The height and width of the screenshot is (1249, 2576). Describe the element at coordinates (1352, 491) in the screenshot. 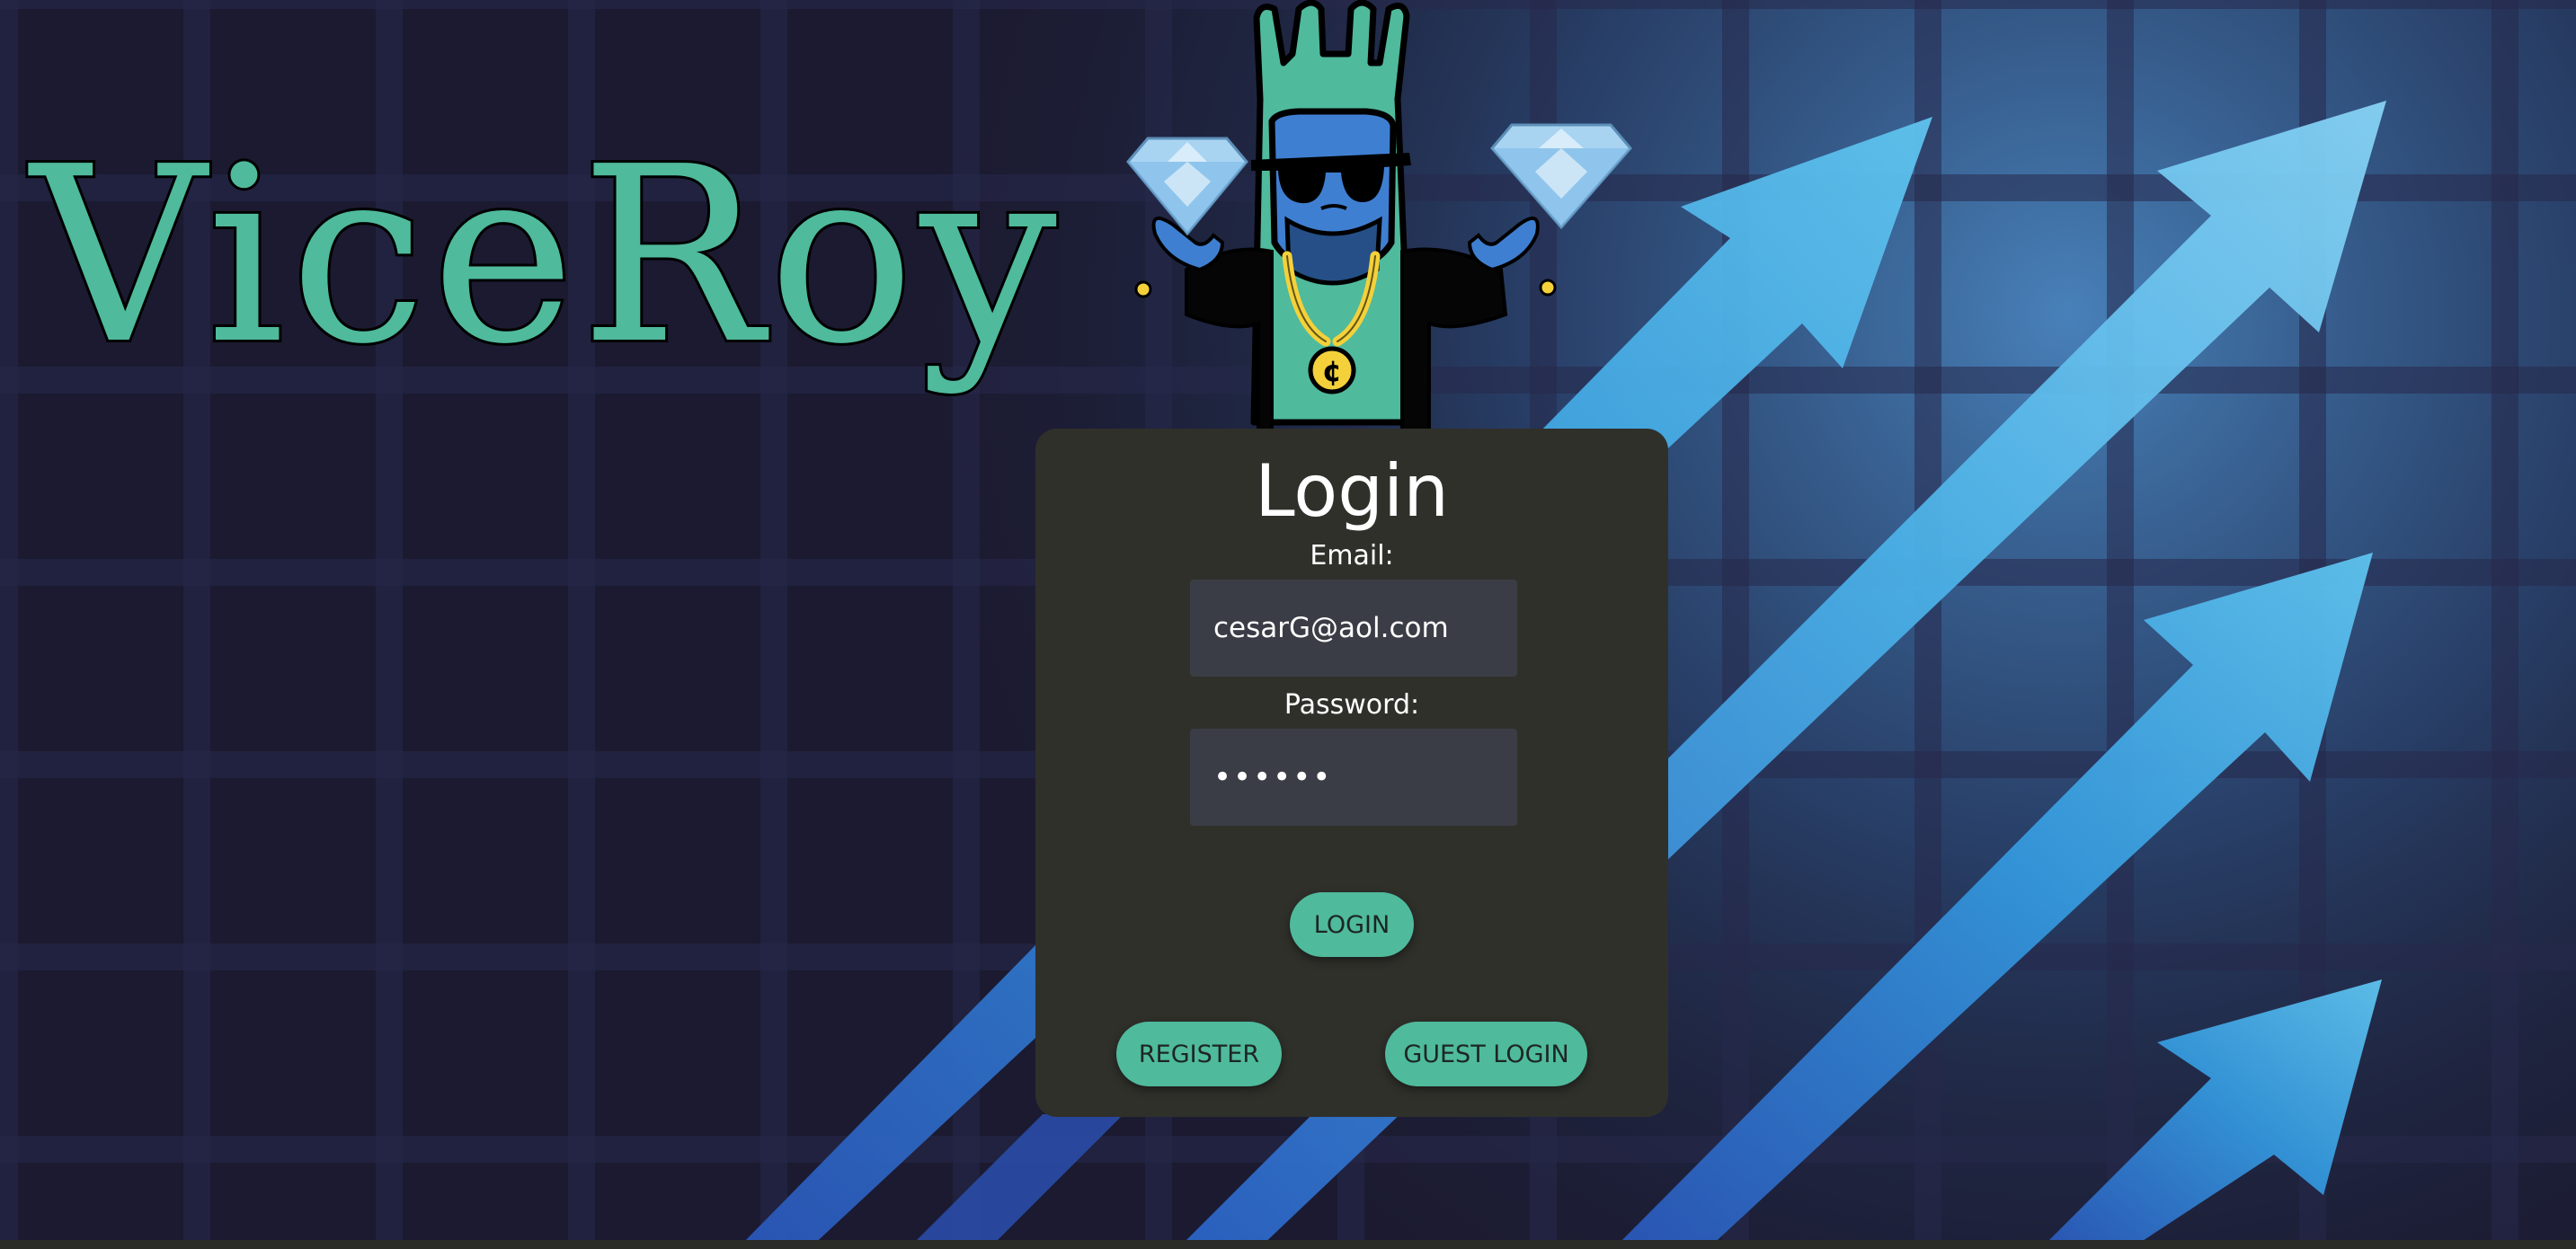

I see `login-title: Login` at that location.